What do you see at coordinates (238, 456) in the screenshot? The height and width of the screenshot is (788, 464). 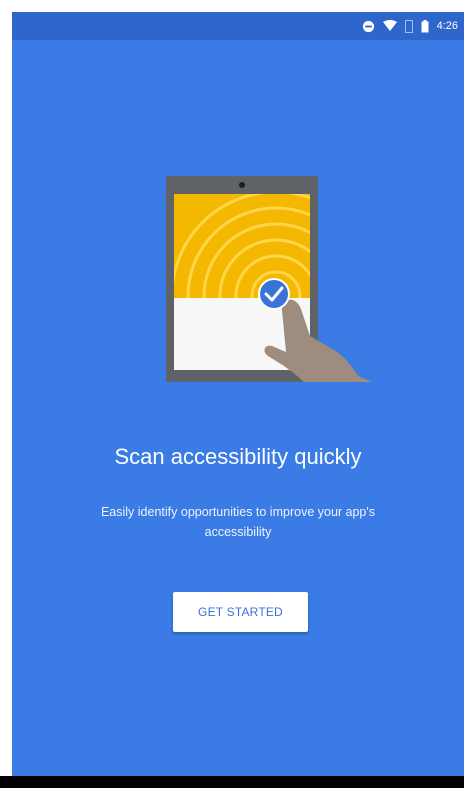 I see `onboarding-title: Scan accessibility quickly` at bounding box center [238, 456].